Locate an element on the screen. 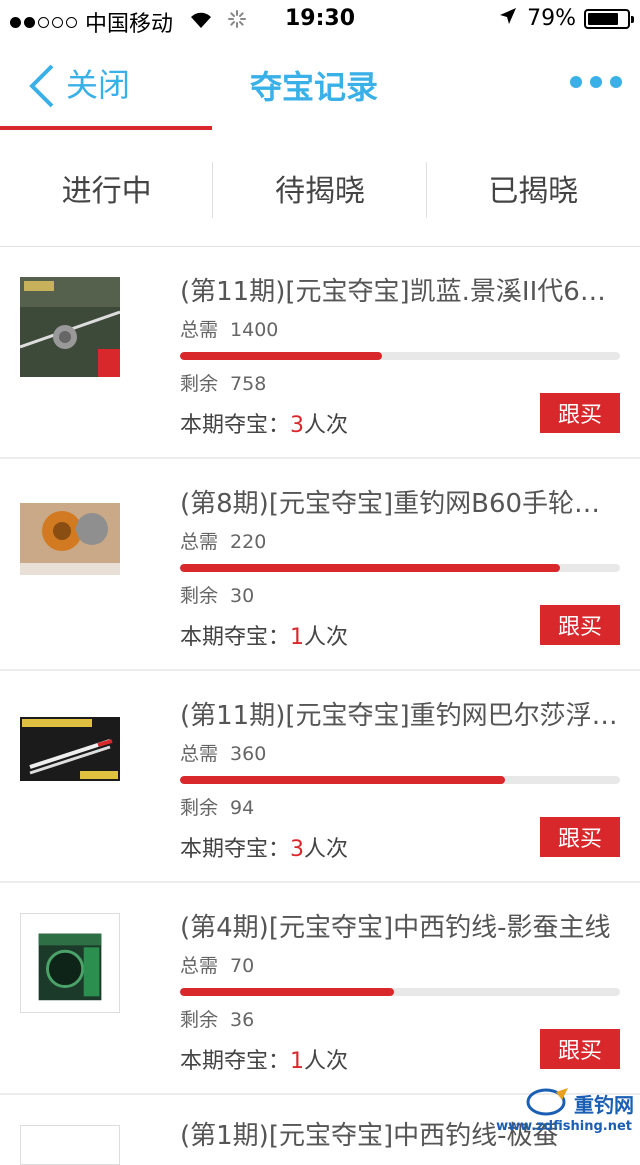 The image size is (640, 1165). need-value: 220 is located at coordinates (248, 542).